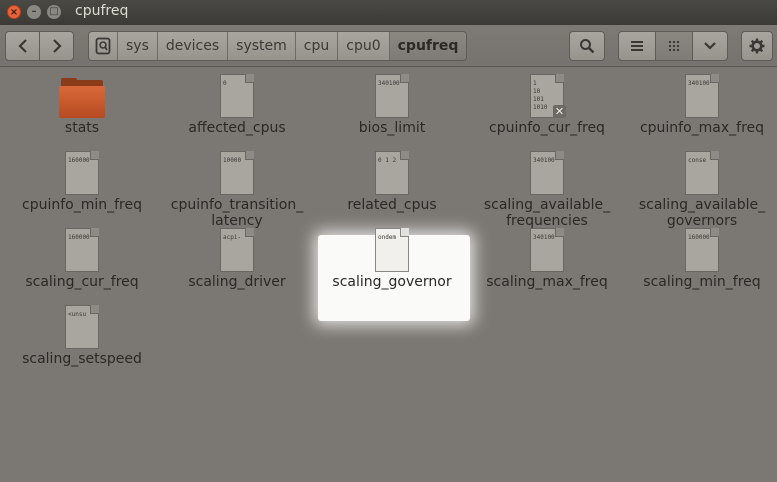 The image size is (777, 482). I want to click on text-file-icon: acpi-, so click(237, 250).